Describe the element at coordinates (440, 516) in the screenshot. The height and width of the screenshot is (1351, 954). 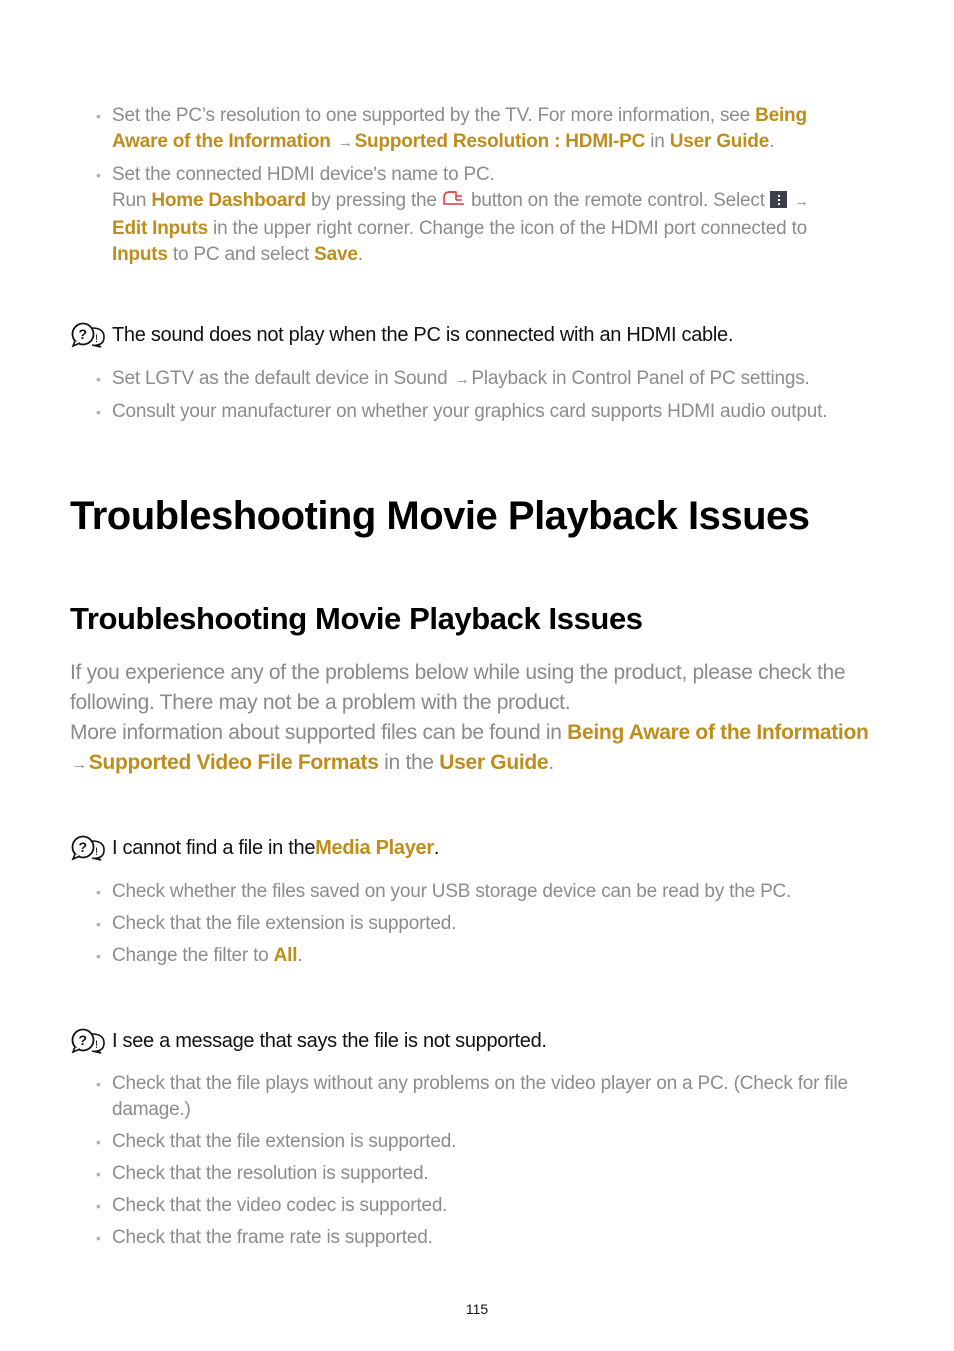
I see `page-title: Troubleshooting Movie Playback Issues` at that location.